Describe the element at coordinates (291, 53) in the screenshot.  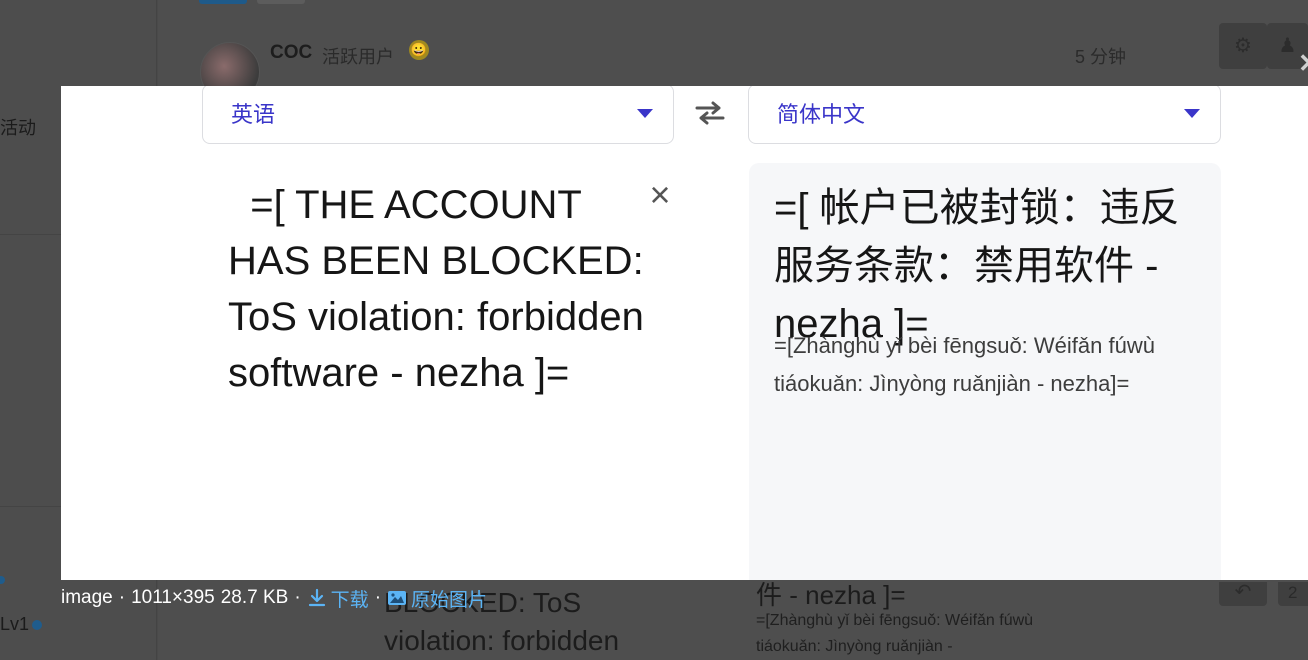
I see `post-username: COC` at that location.